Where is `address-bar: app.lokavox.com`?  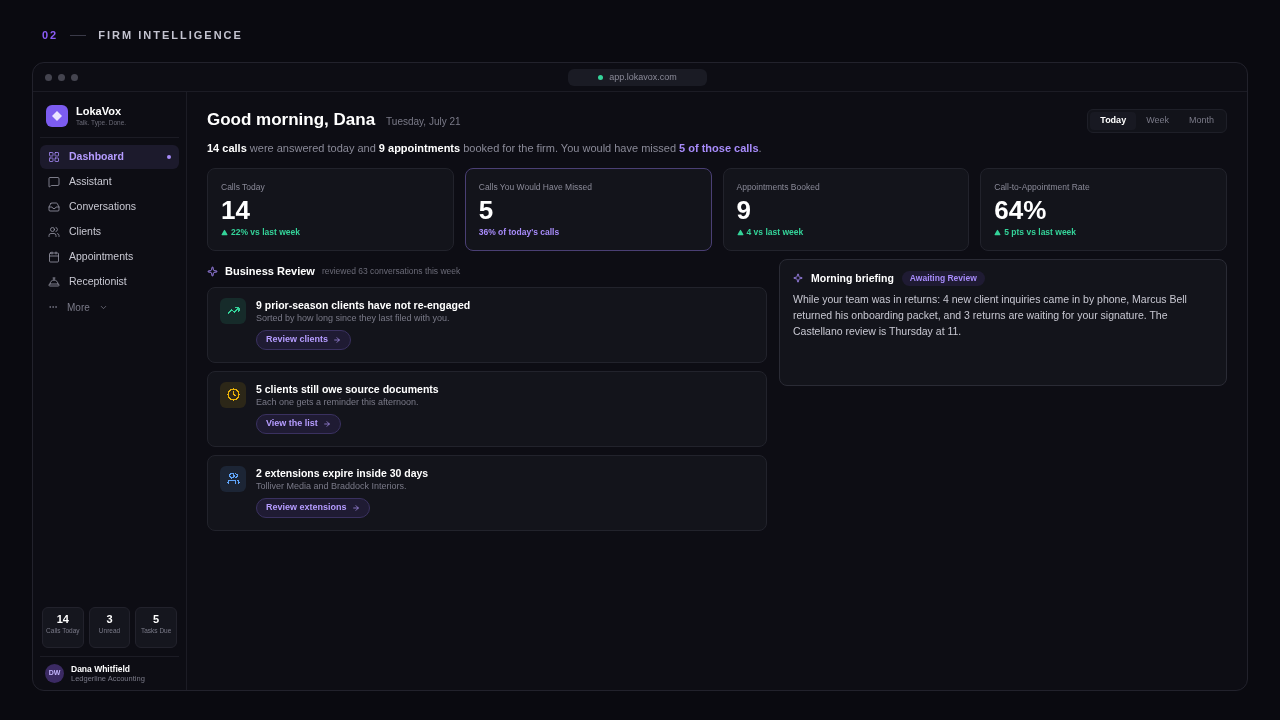
address-bar: app.lokavox.com is located at coordinates (637, 77).